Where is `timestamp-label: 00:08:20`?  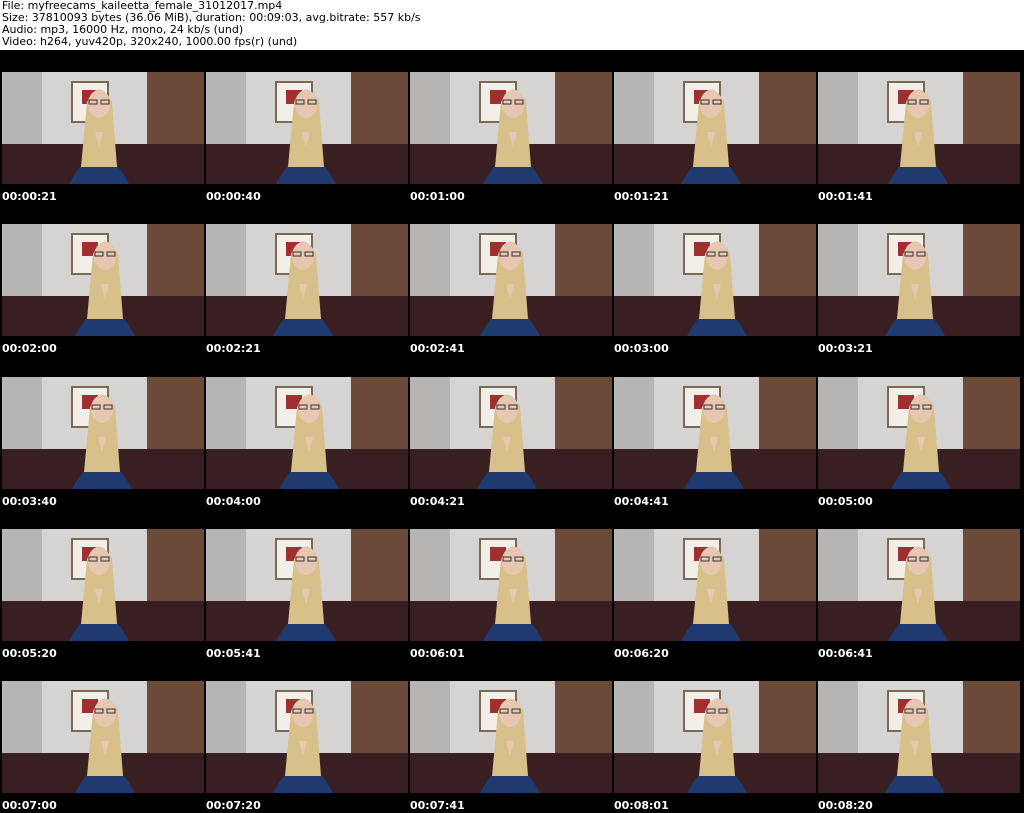 timestamp-label: 00:08:20 is located at coordinates (845, 805).